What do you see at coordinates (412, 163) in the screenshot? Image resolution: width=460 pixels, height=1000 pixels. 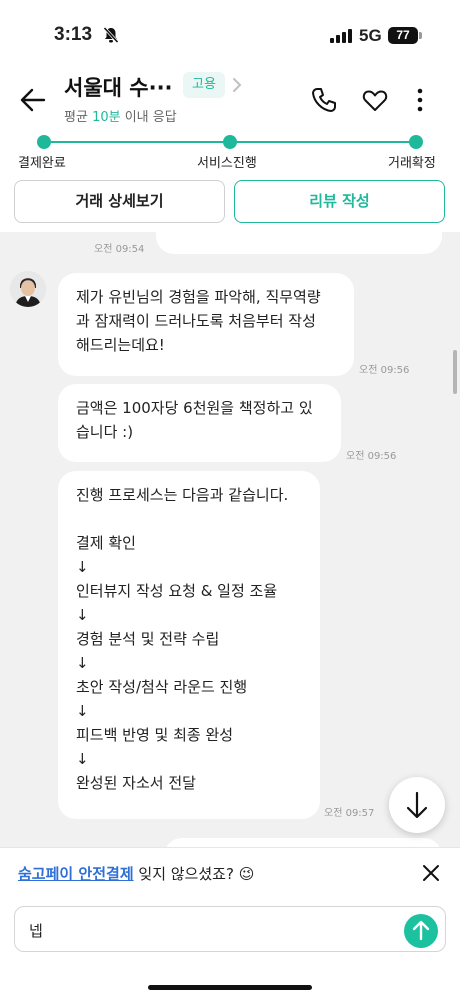 I see `progress-step-label: 거래확정` at bounding box center [412, 163].